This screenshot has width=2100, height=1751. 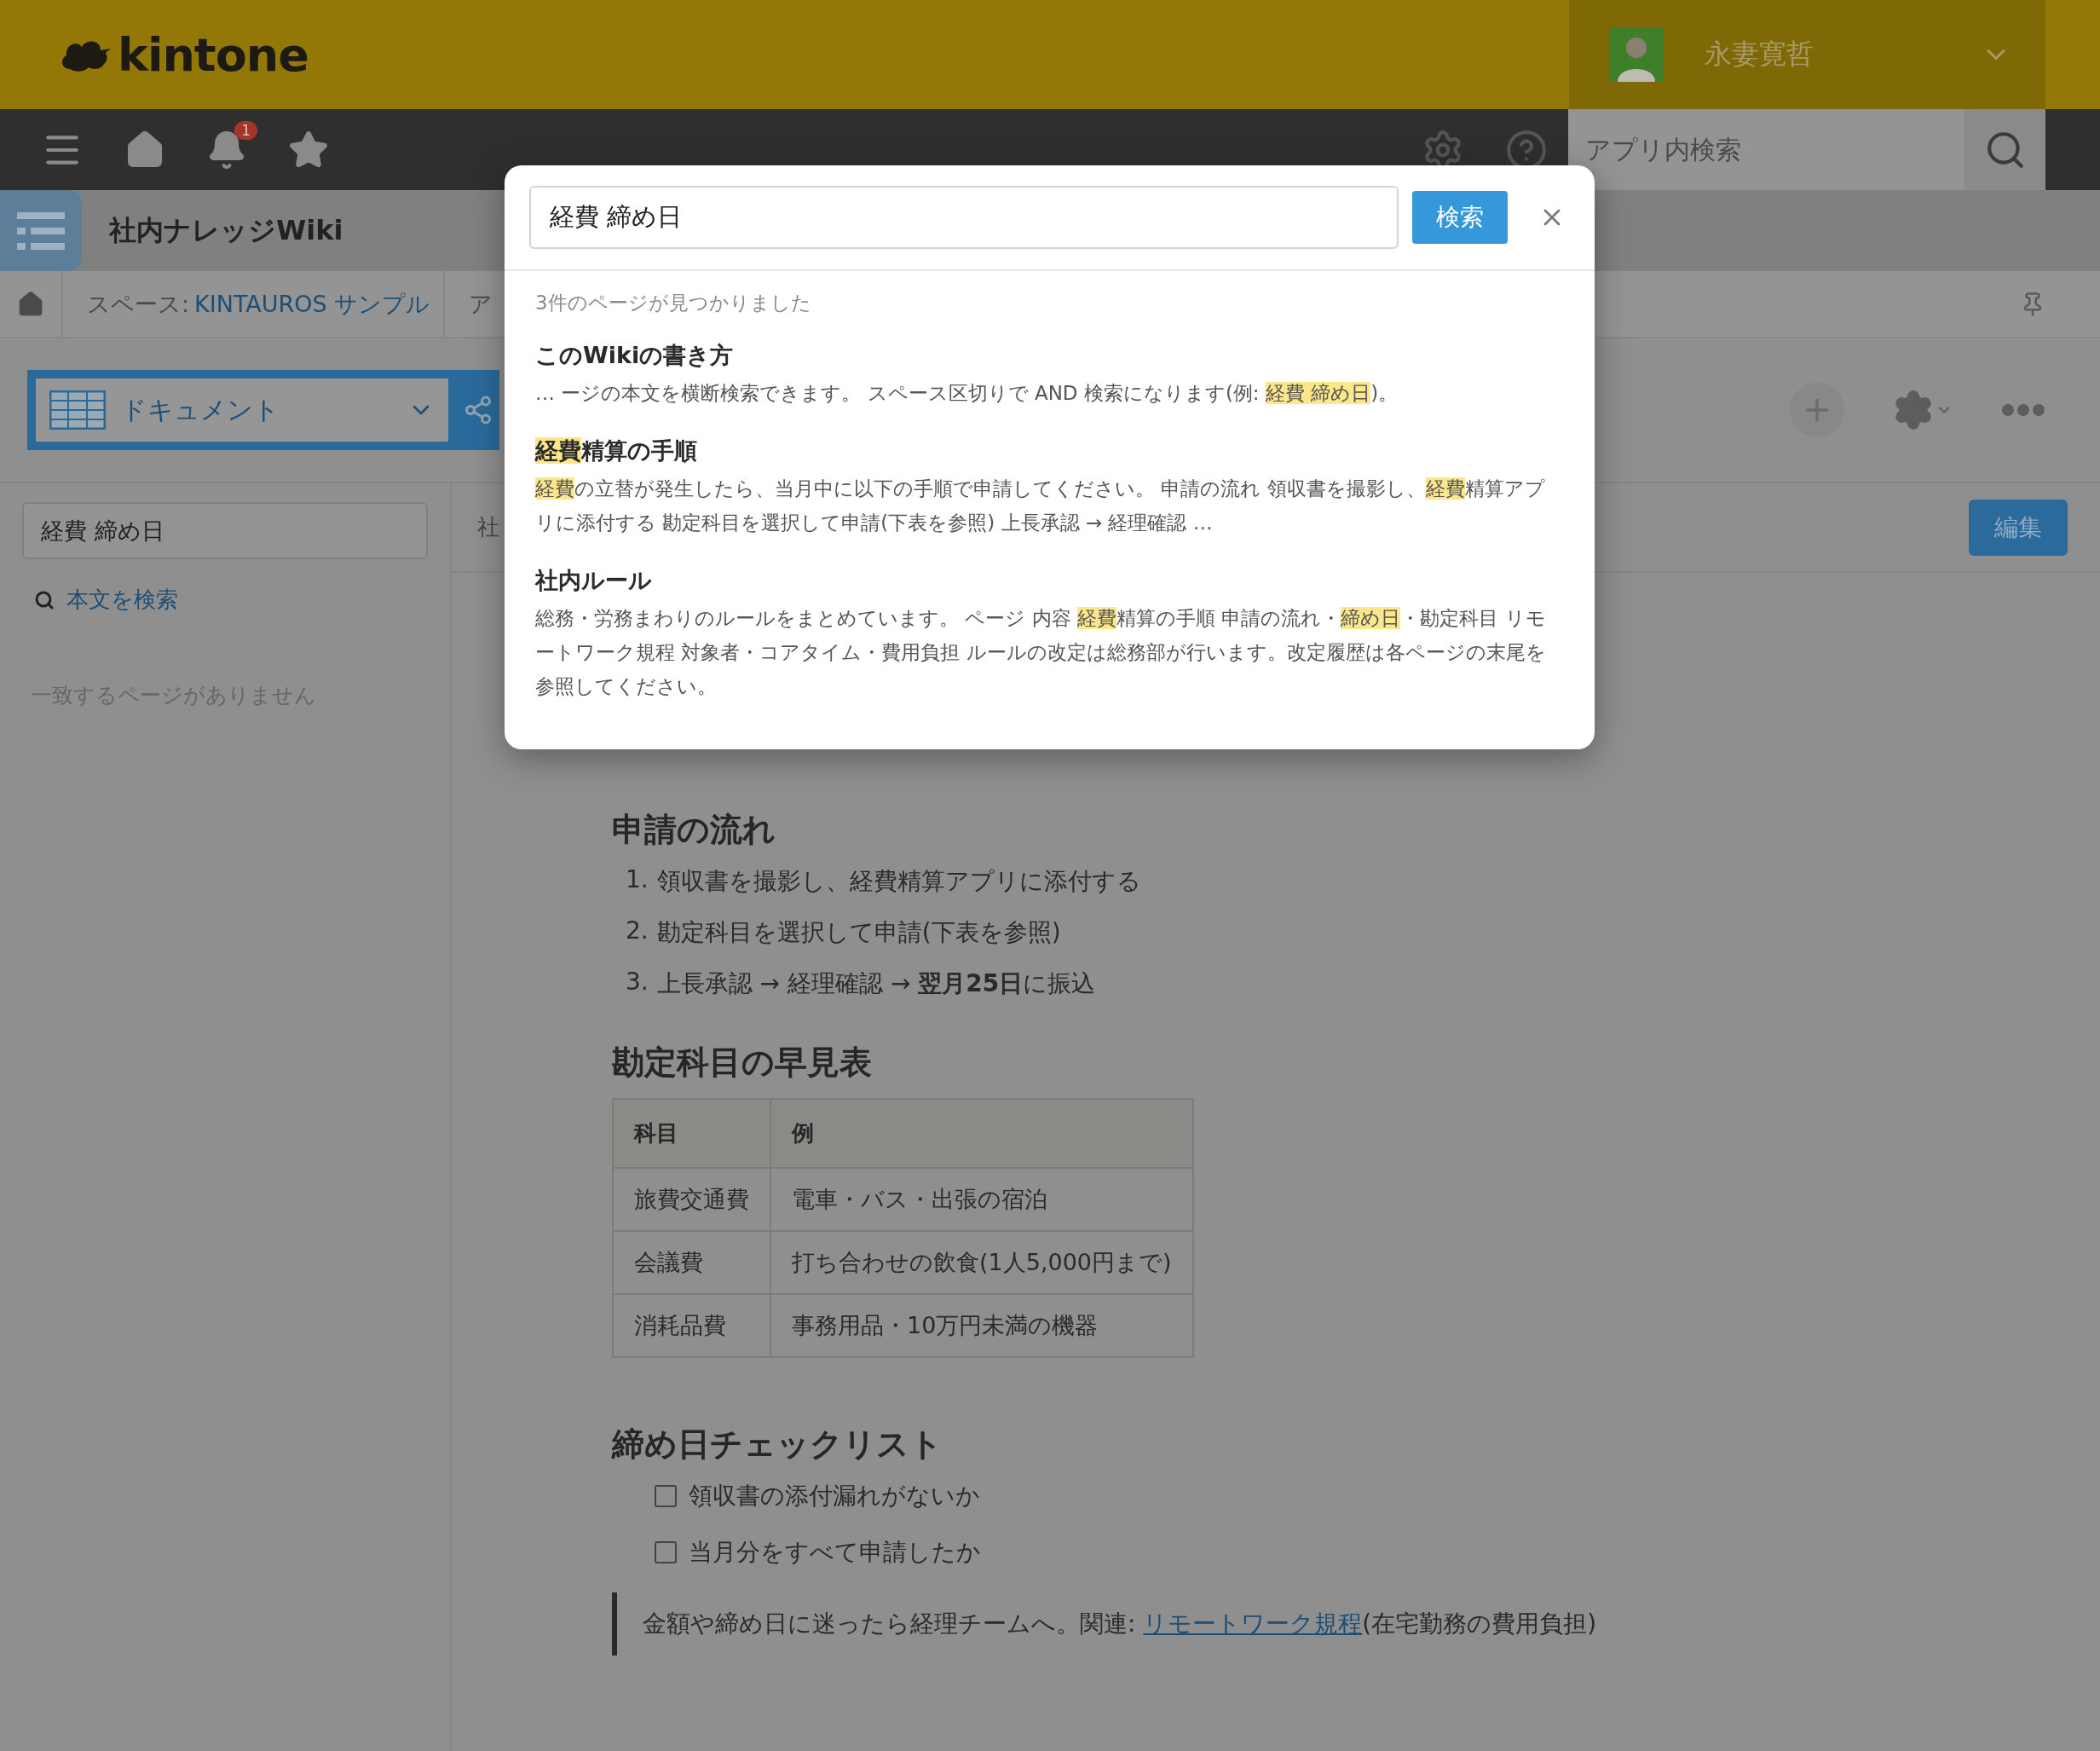 I want to click on app-search-field: アプリ内検索, so click(x=1766, y=150).